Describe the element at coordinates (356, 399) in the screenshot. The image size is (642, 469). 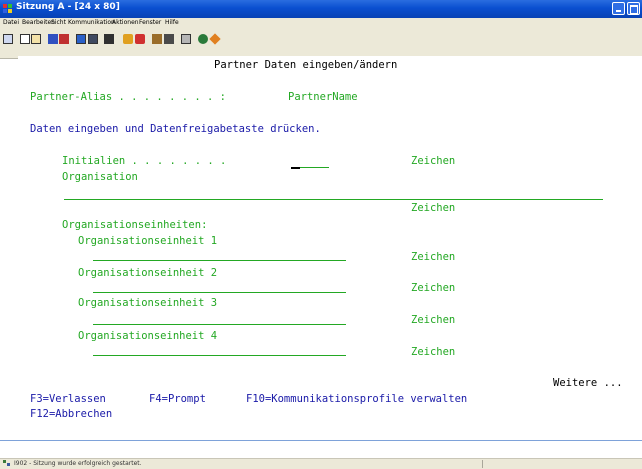
I see `fkey-f10: F10=Kommunikationsprofile verwalten` at that location.